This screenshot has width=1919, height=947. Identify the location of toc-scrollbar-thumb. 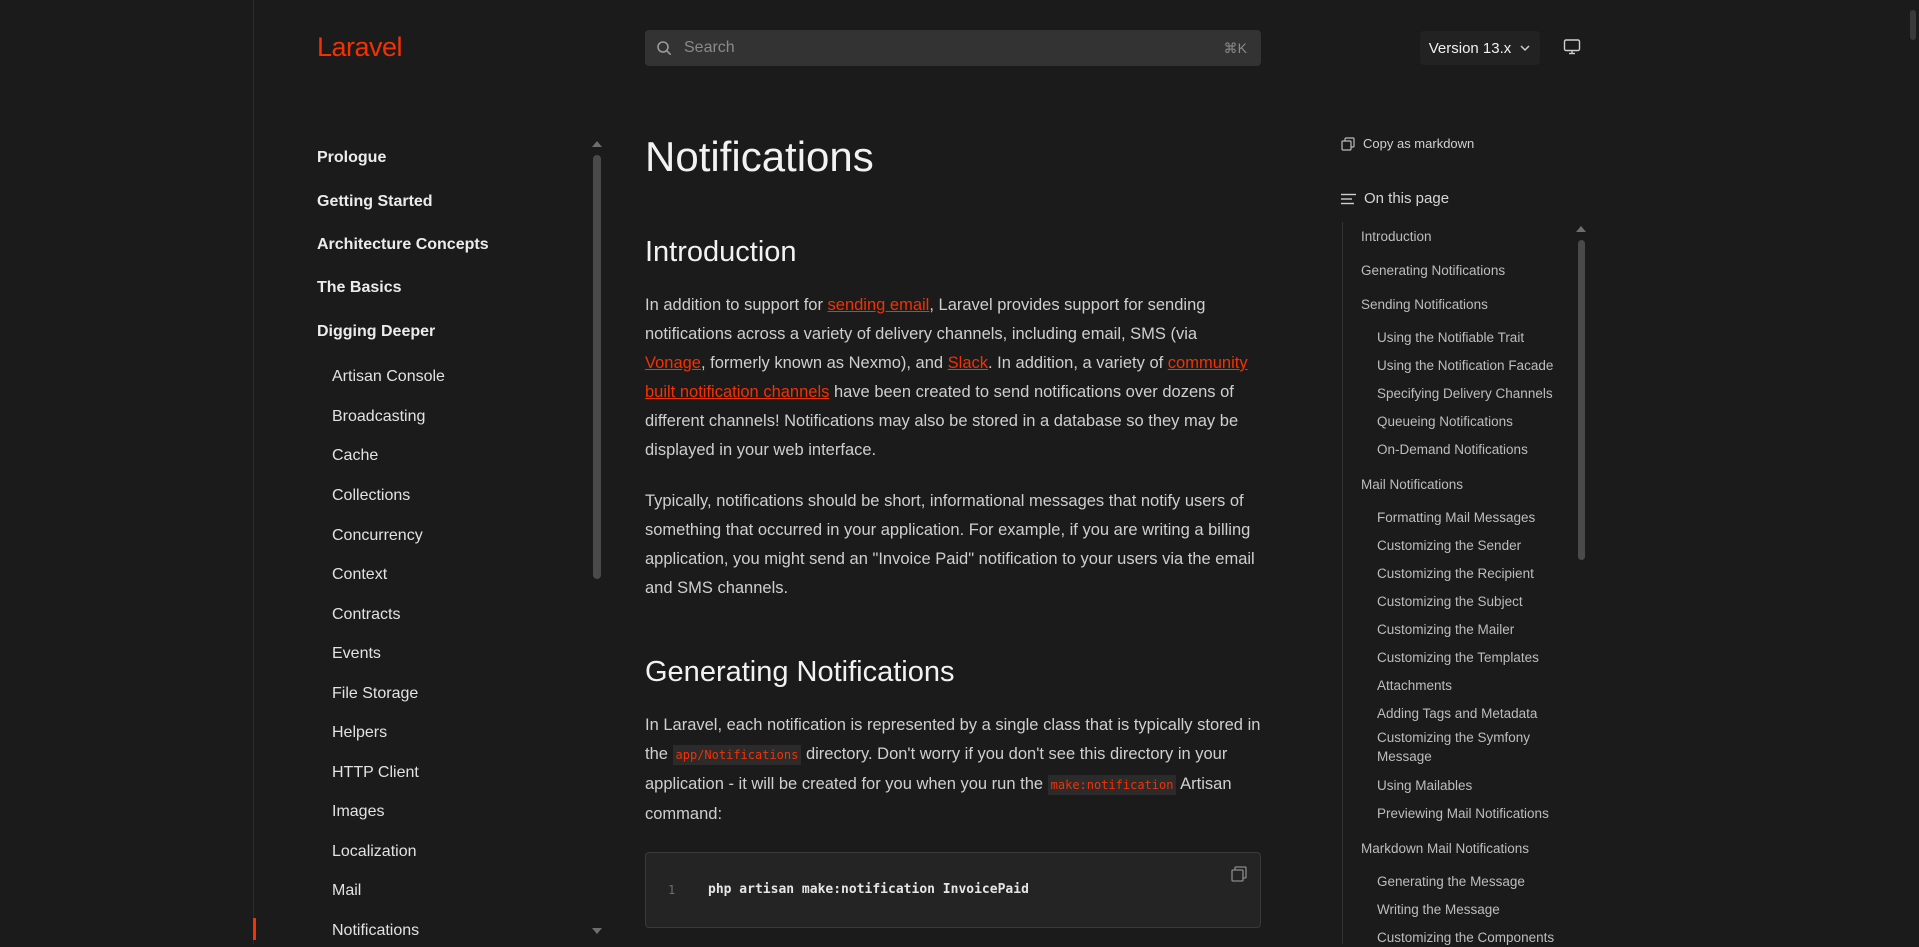
(1581, 400).